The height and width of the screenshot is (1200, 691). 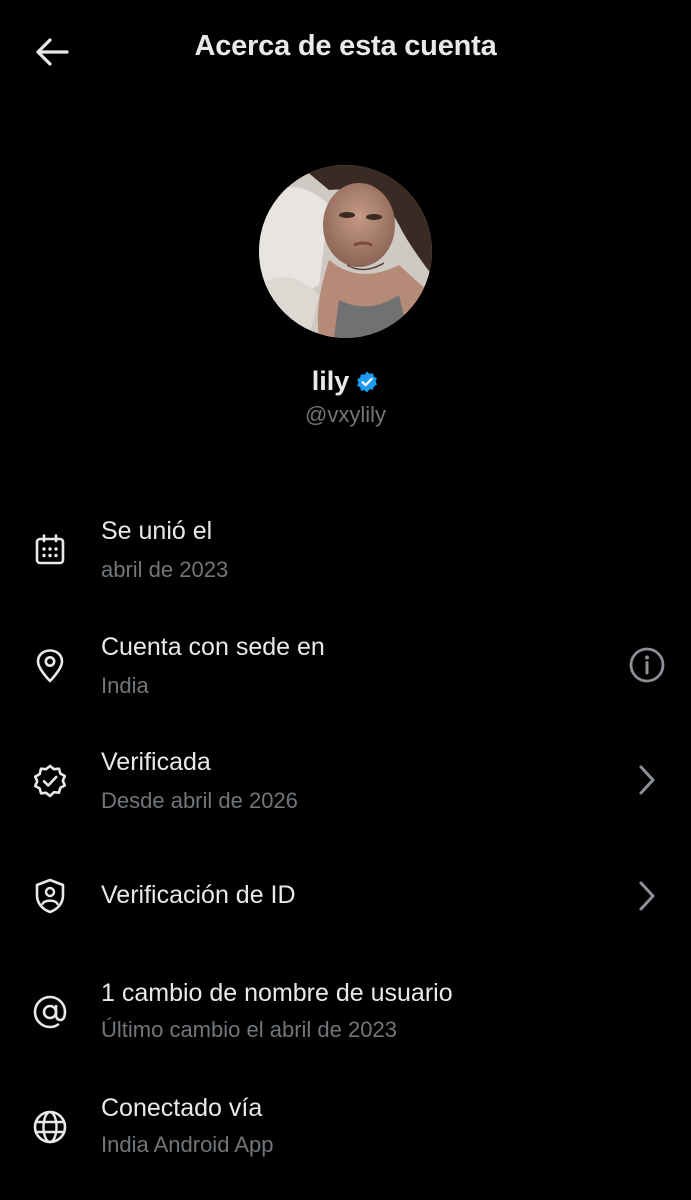 I want to click on account-location-row: Cuenta con sede en India, so click(x=345, y=664).